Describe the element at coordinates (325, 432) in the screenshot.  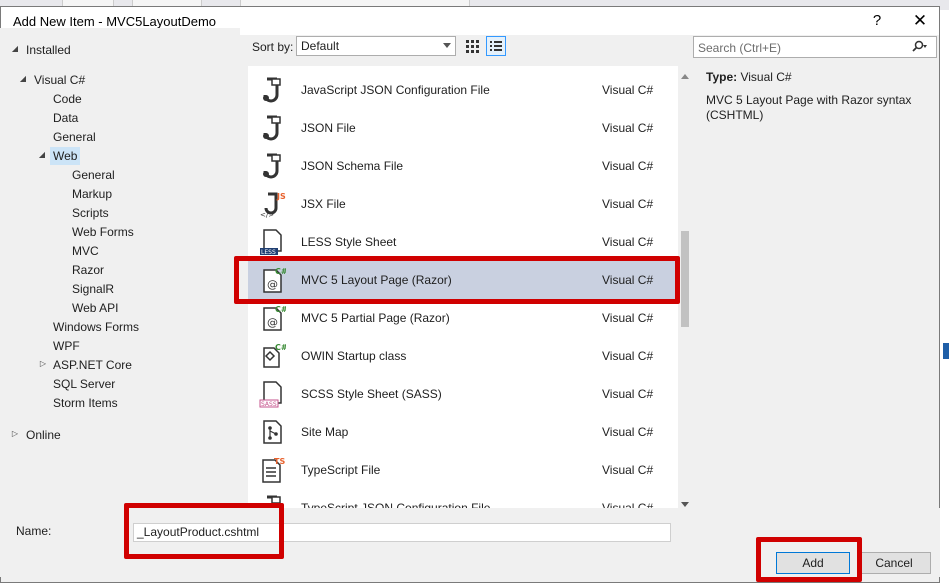
I see `template-name: Site Map` at that location.